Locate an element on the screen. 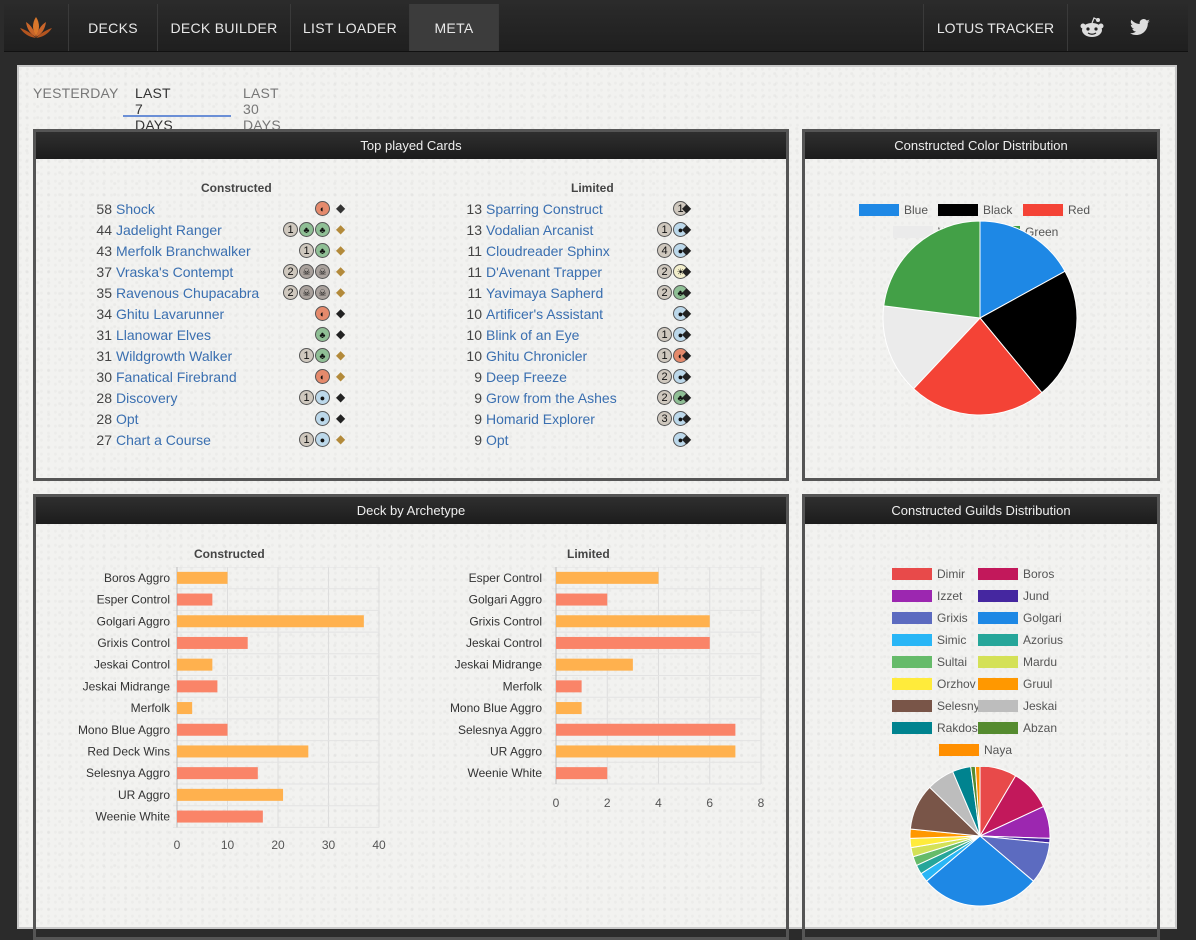  card-name-link: Grow from the Ashes is located at coordinates (551, 398).